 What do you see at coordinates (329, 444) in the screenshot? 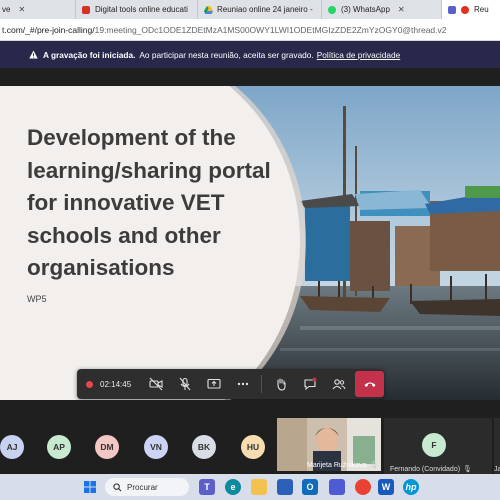
I see `participant-video-tile: Marijeta Ružnikova 🎙︎` at bounding box center [329, 444].